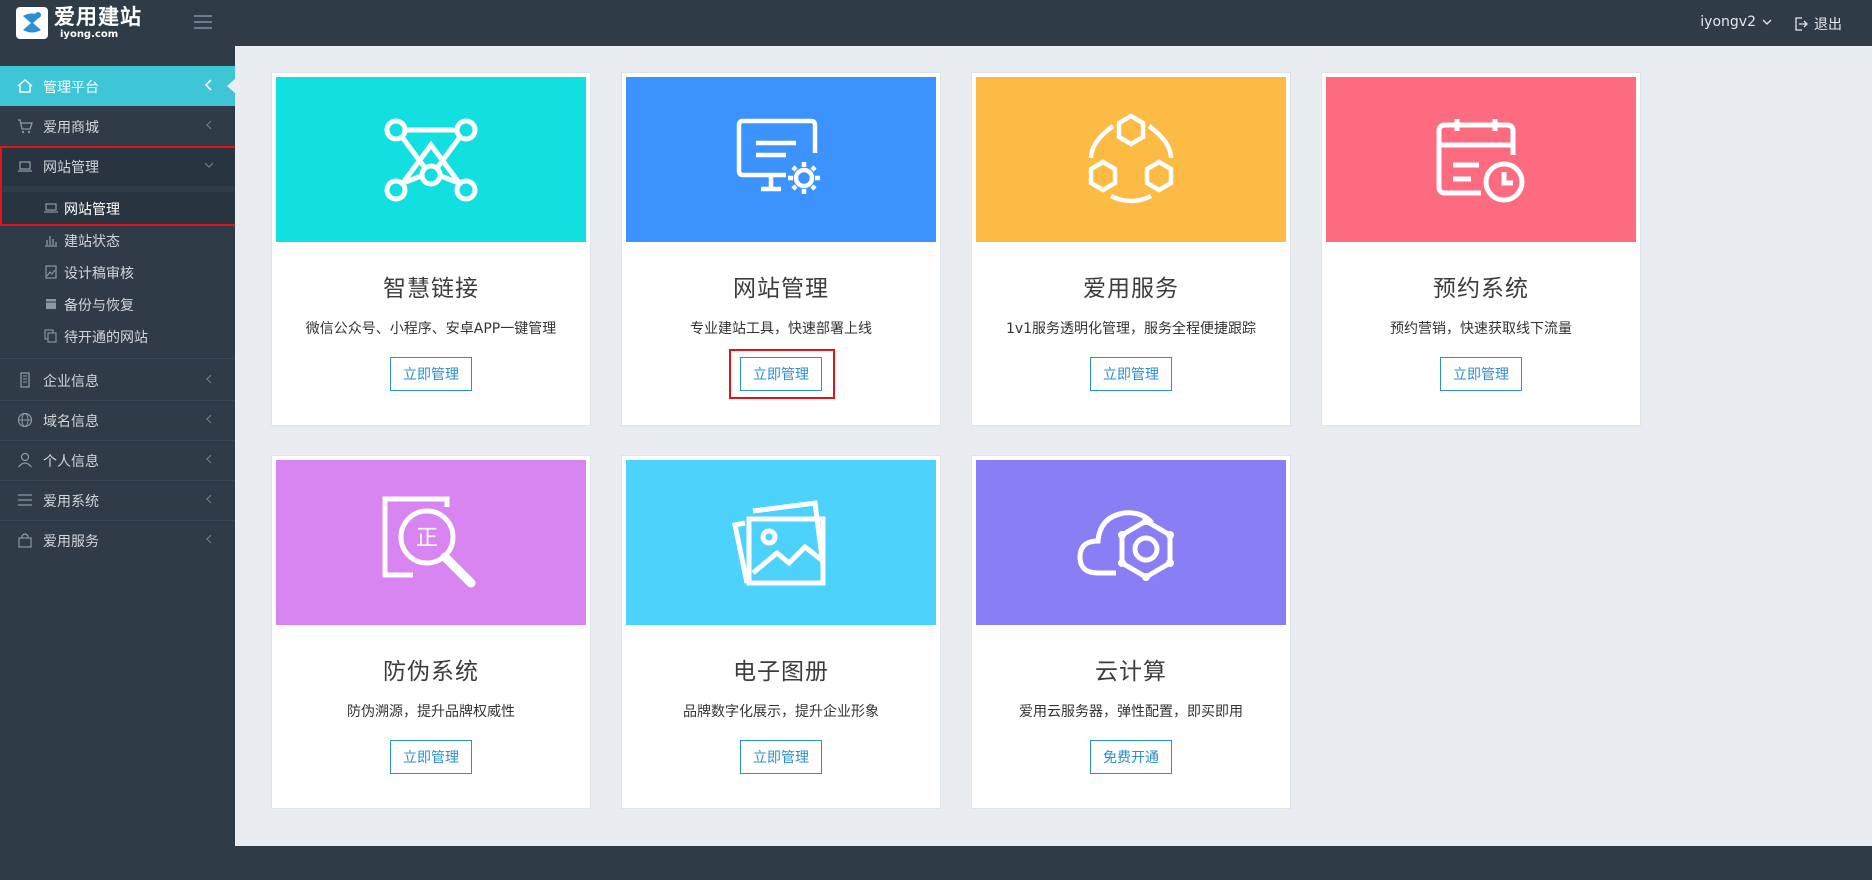  What do you see at coordinates (781, 289) in the screenshot?
I see `card-title: 网站管理` at bounding box center [781, 289].